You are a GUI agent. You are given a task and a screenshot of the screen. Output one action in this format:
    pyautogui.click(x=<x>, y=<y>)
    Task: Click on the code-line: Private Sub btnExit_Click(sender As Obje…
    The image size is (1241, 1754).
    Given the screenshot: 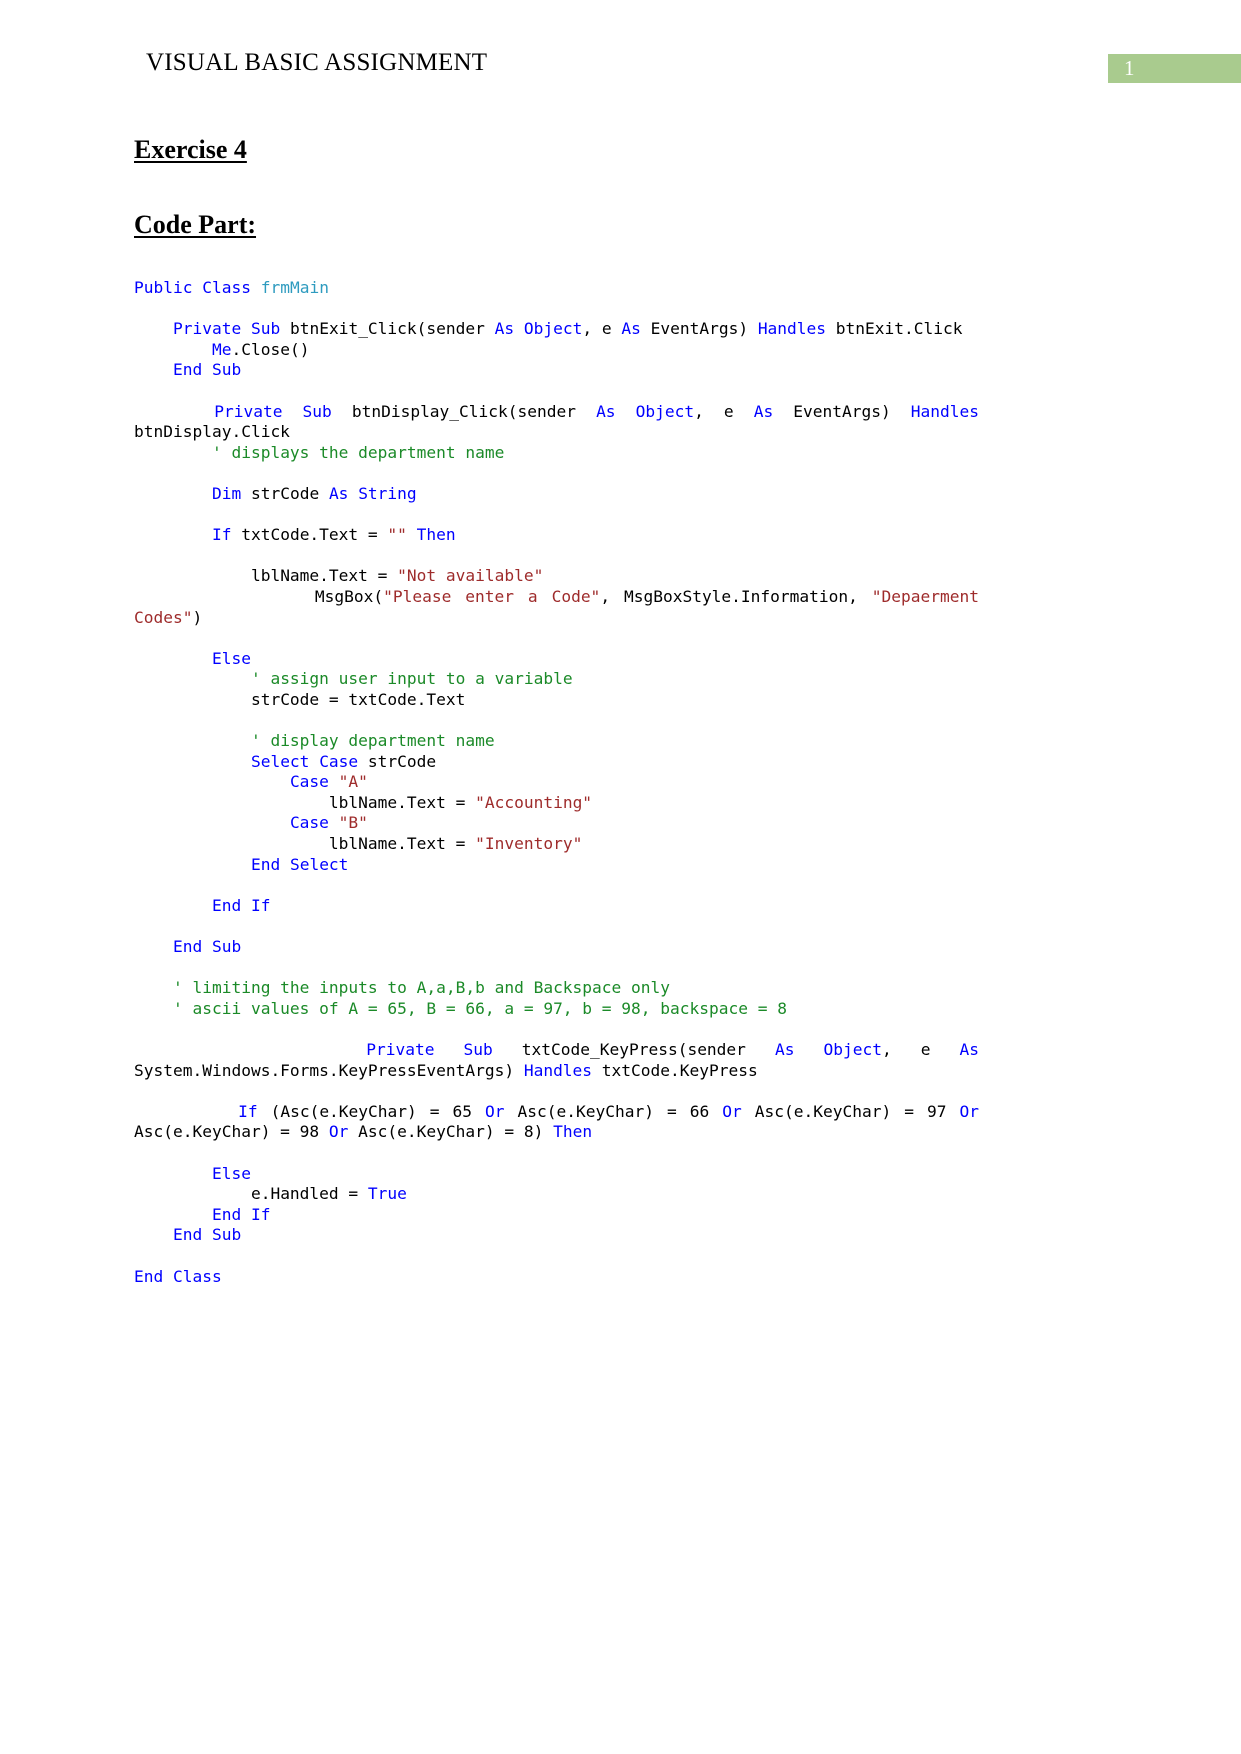 What is the action you would take?
    pyautogui.click(x=556, y=329)
    